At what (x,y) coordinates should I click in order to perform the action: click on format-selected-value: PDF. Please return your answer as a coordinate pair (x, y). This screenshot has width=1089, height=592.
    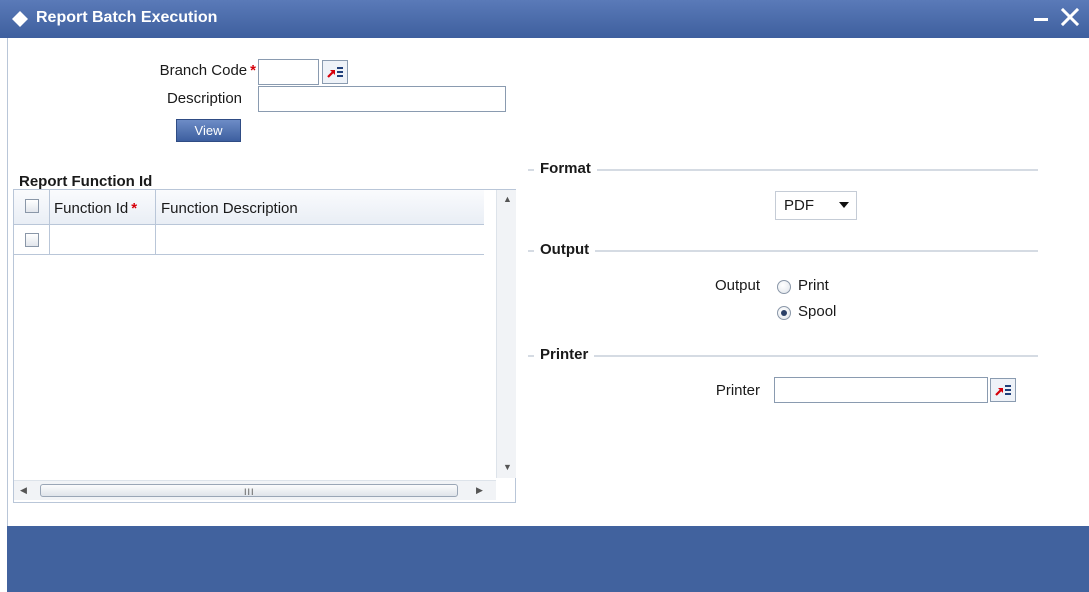
    Looking at the image, I should click on (799, 205).